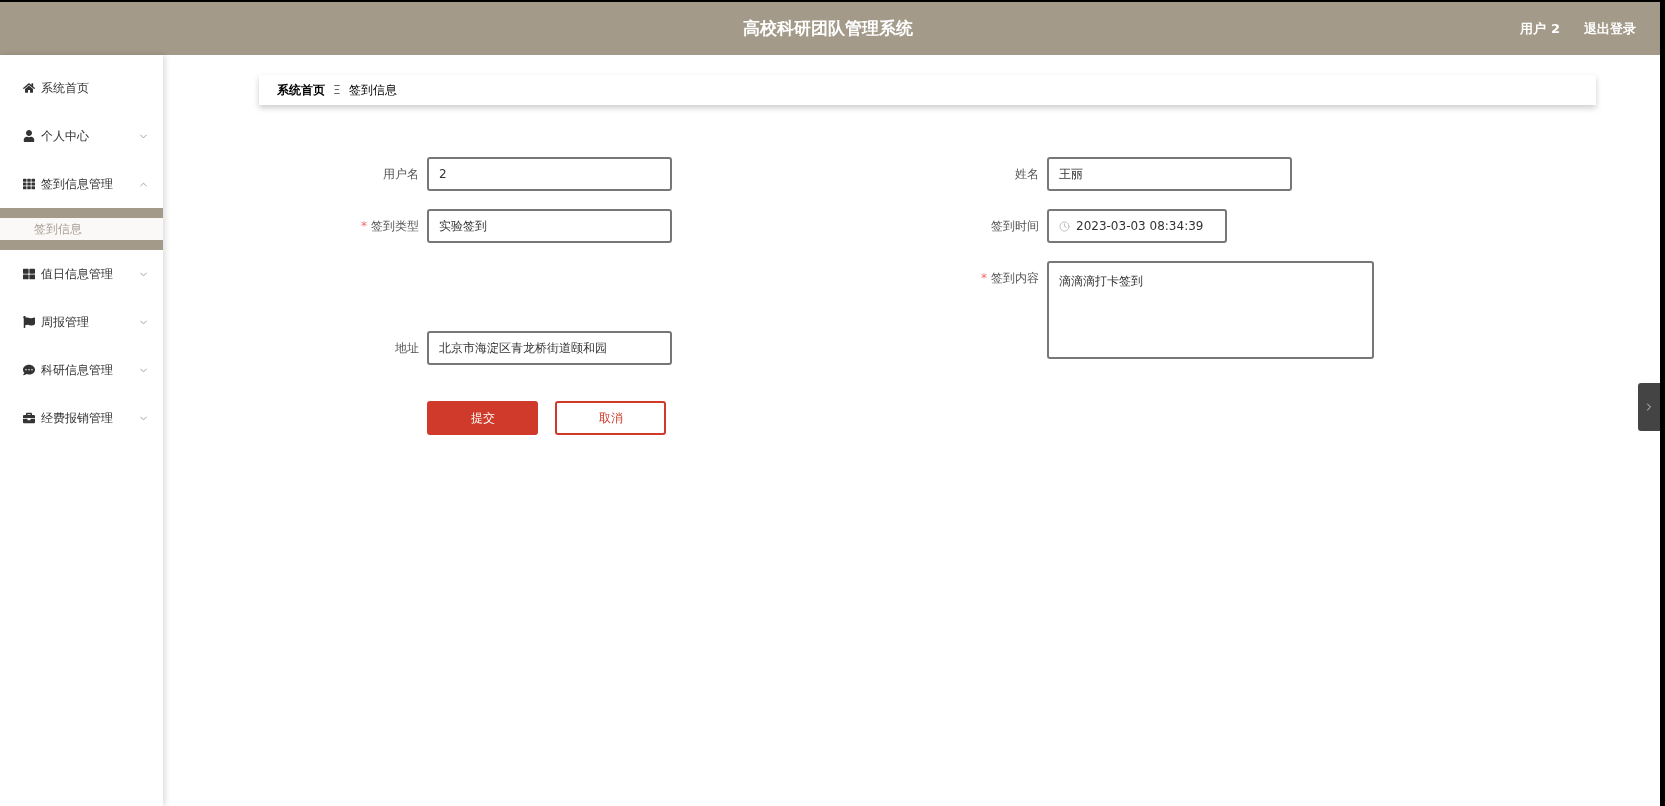 The height and width of the screenshot is (806, 1665). What do you see at coordinates (29, 418) in the screenshot?
I see `briefcase-icon` at bounding box center [29, 418].